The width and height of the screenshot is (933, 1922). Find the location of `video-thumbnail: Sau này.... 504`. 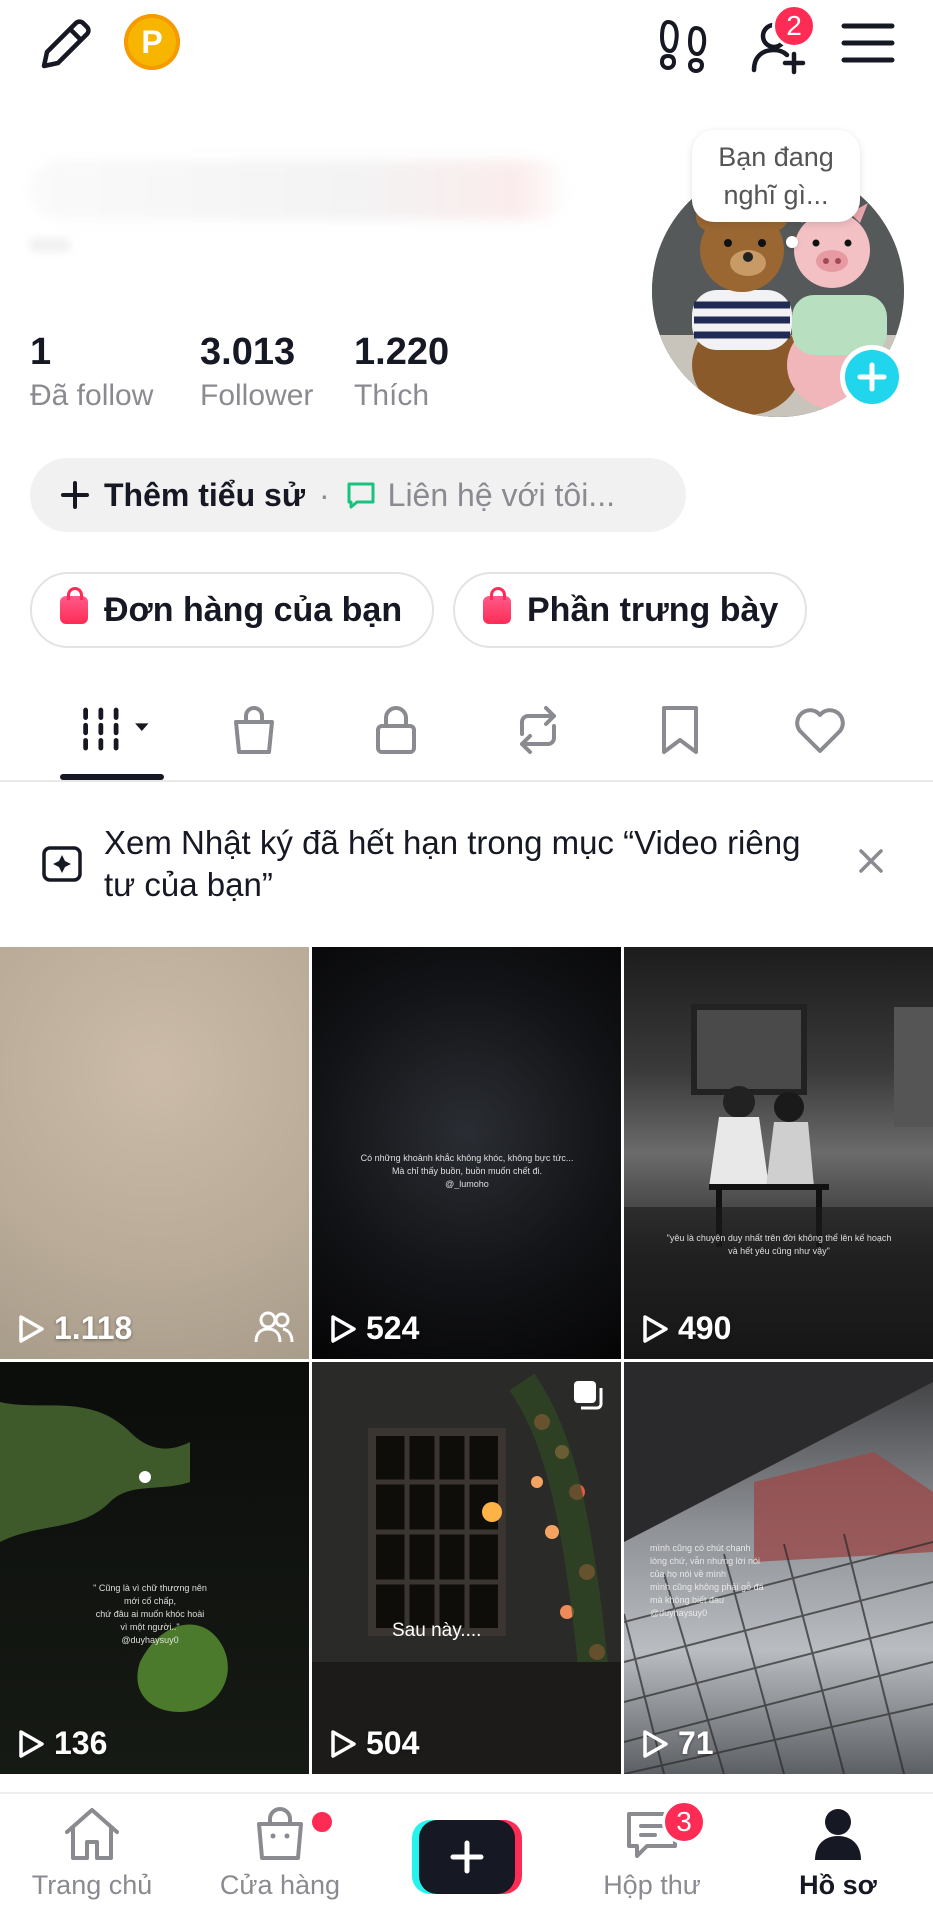

video-thumbnail: Sau này.... 504 is located at coordinates (466, 1568).